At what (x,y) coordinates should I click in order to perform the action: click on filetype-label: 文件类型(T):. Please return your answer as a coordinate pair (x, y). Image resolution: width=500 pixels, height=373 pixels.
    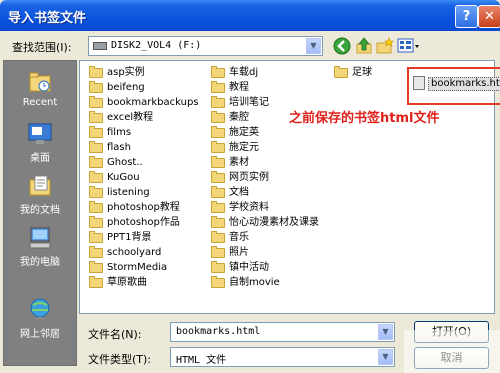
    Looking at the image, I should click on (120, 359).